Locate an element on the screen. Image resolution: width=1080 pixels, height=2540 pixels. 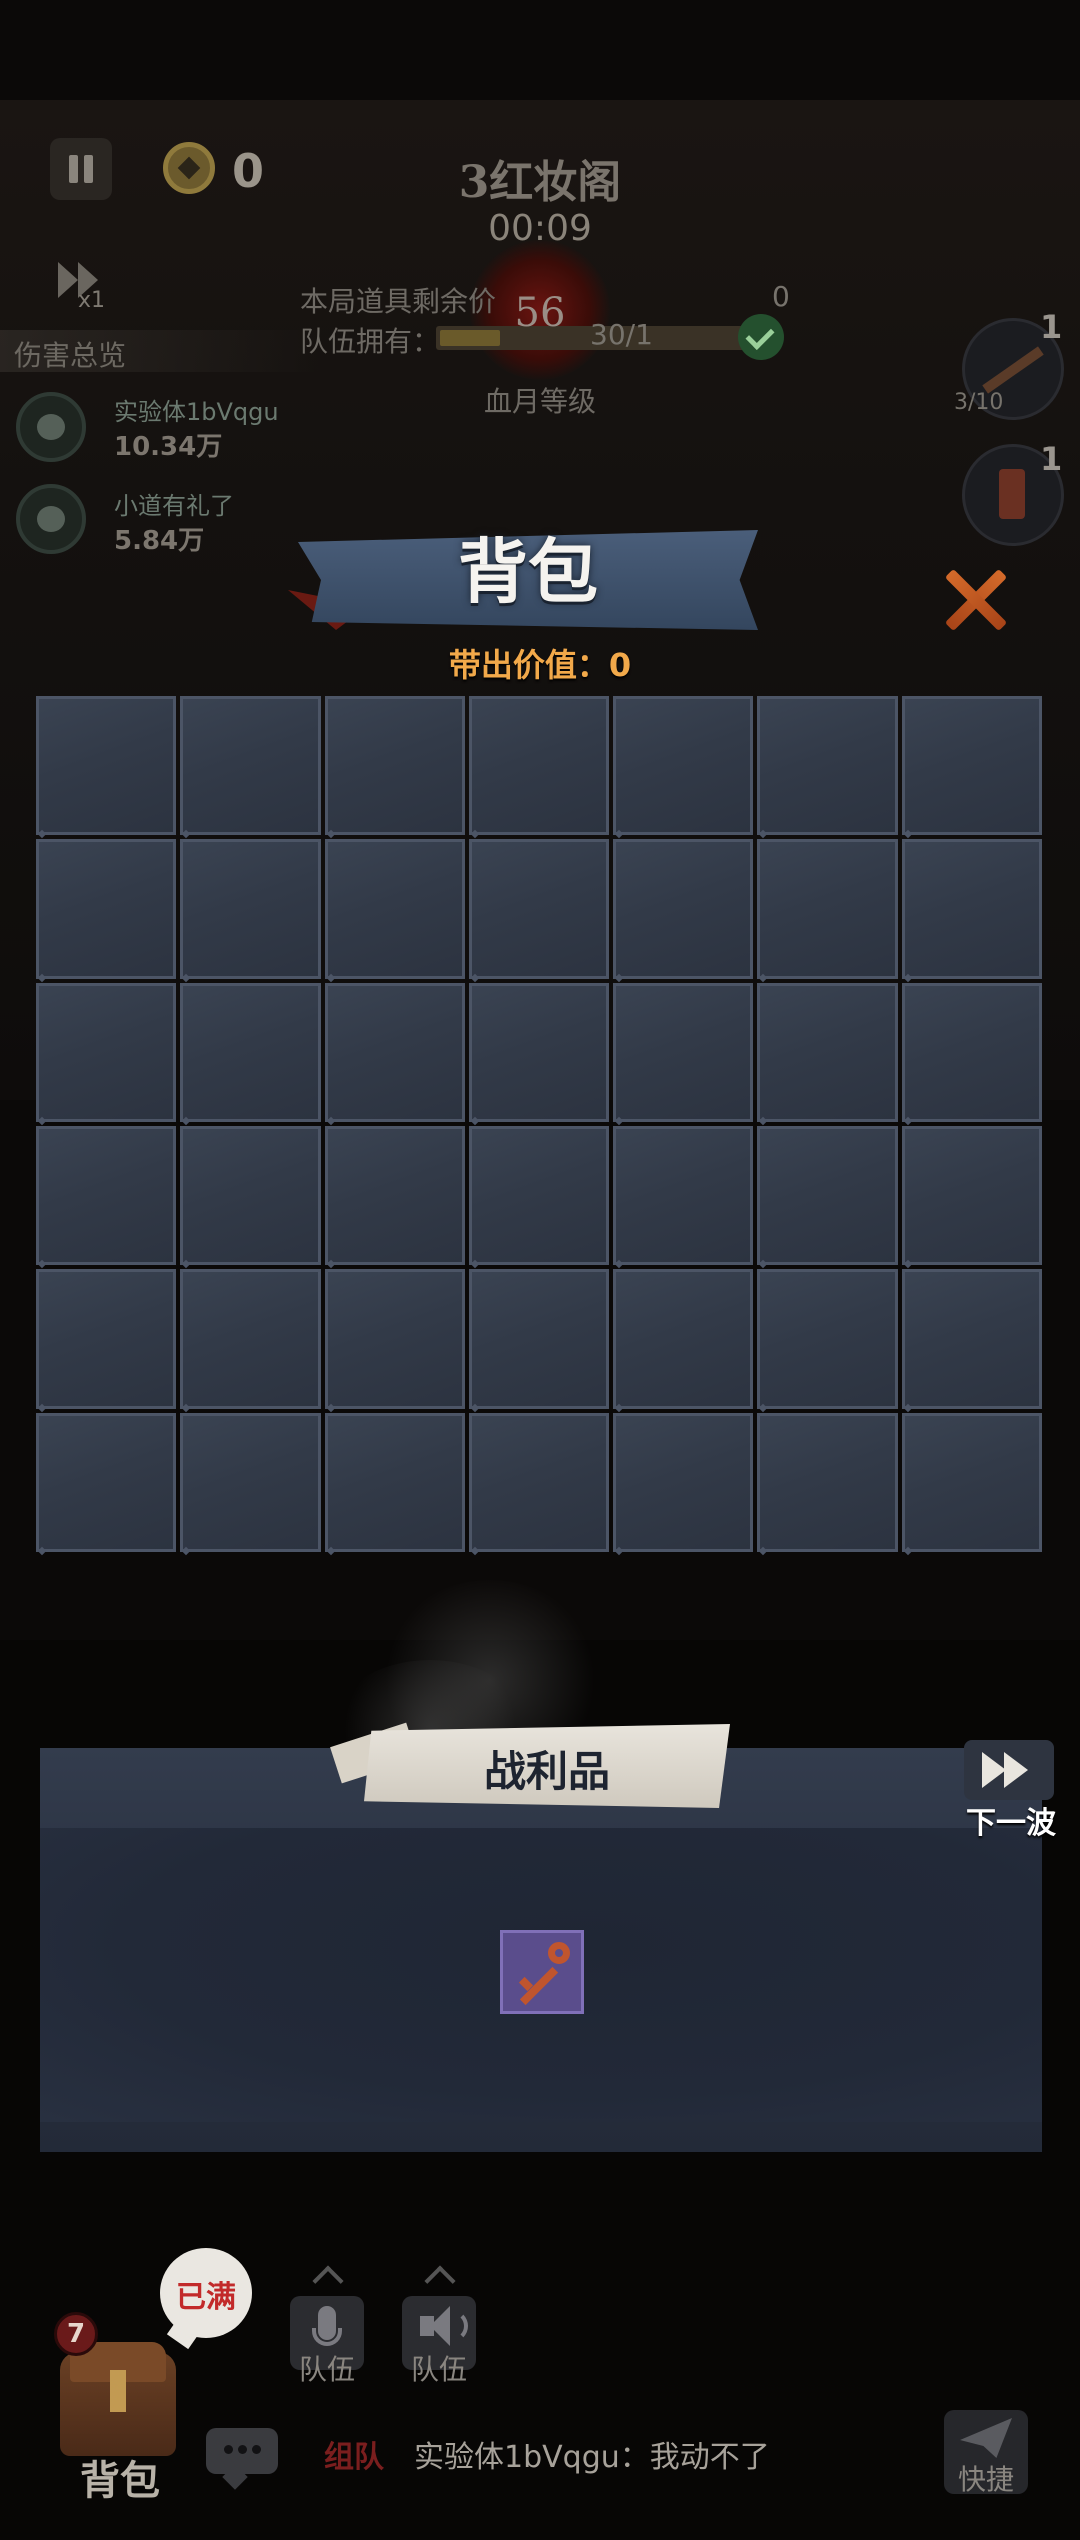
speaker-cone is located at coordinates (440, 2326).